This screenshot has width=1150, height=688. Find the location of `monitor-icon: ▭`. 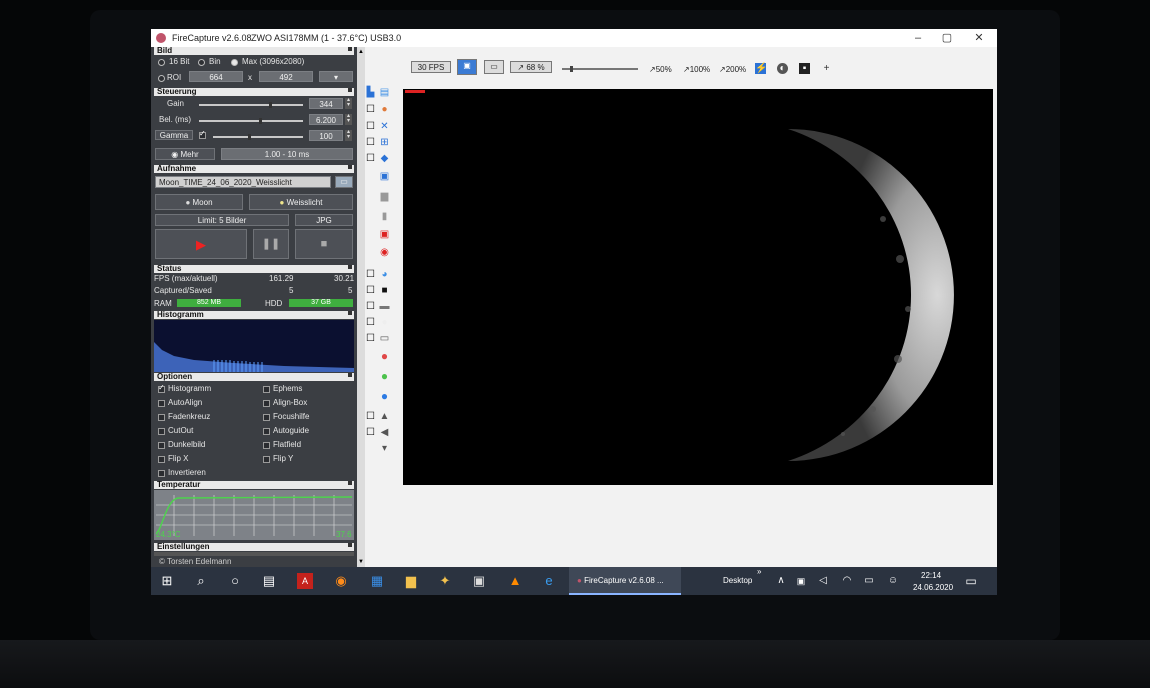

monitor-icon: ▭ is located at coordinates (494, 67).